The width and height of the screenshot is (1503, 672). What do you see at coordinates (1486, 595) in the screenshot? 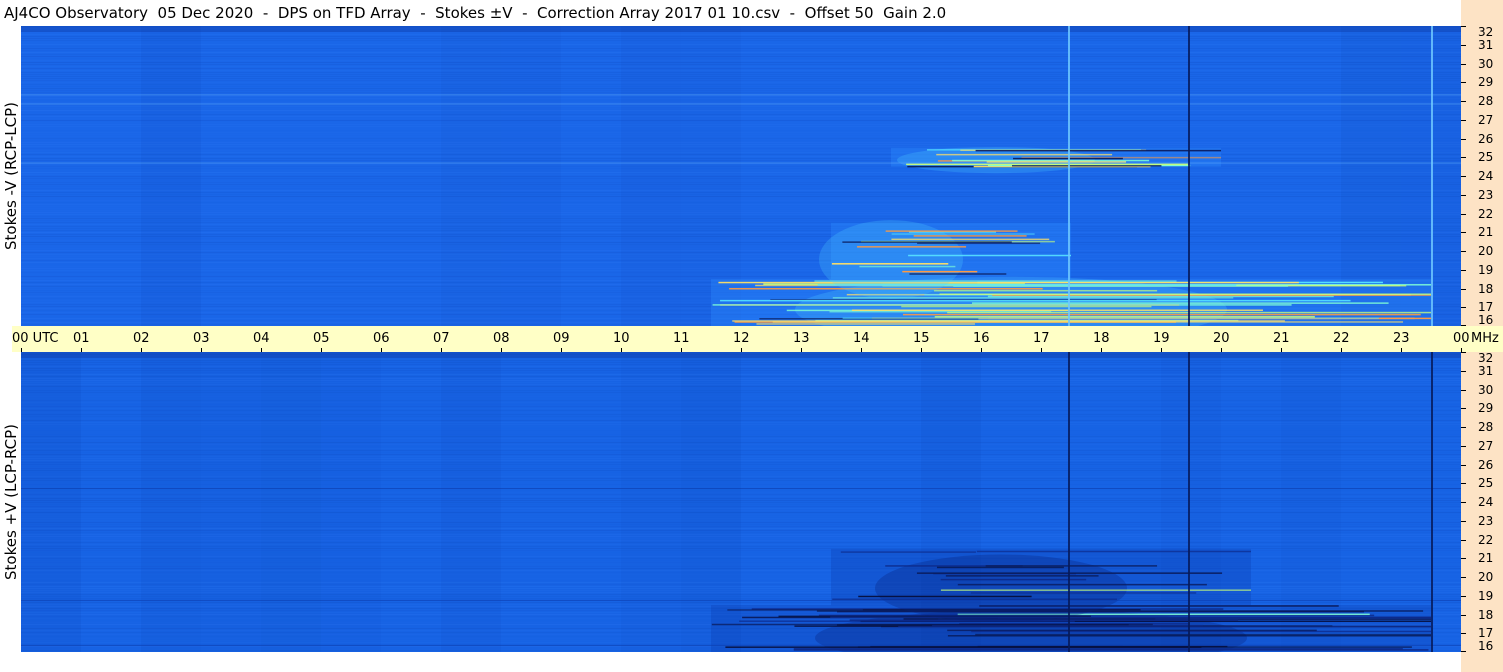
I see `freq-tick-label: 19` at bounding box center [1486, 595].